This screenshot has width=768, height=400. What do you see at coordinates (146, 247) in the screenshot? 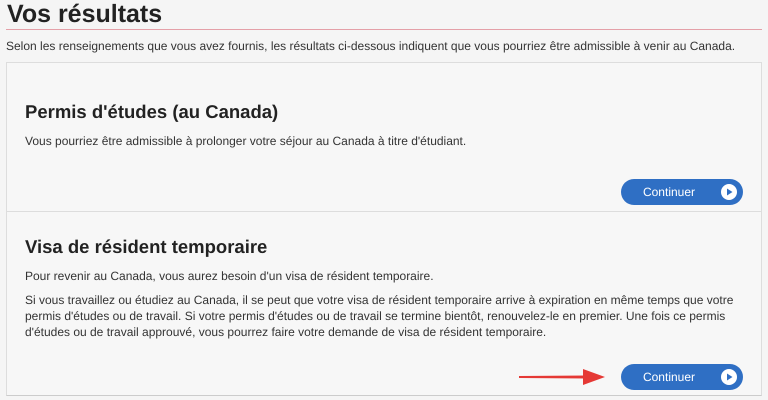
I see `result-title: Visa de résident temporaire` at bounding box center [146, 247].